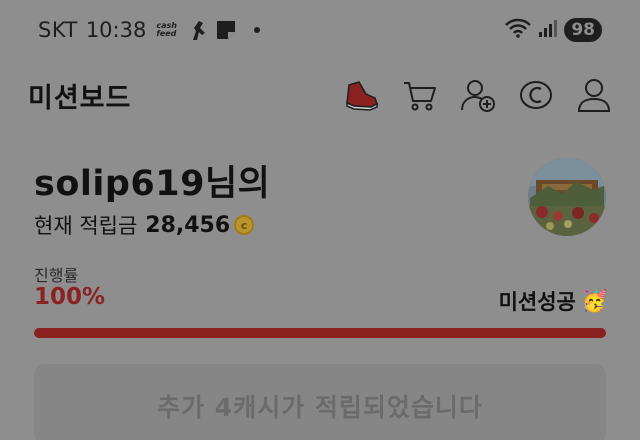 The width and height of the screenshot is (640, 440). I want to click on progress-bar, so click(320, 333).